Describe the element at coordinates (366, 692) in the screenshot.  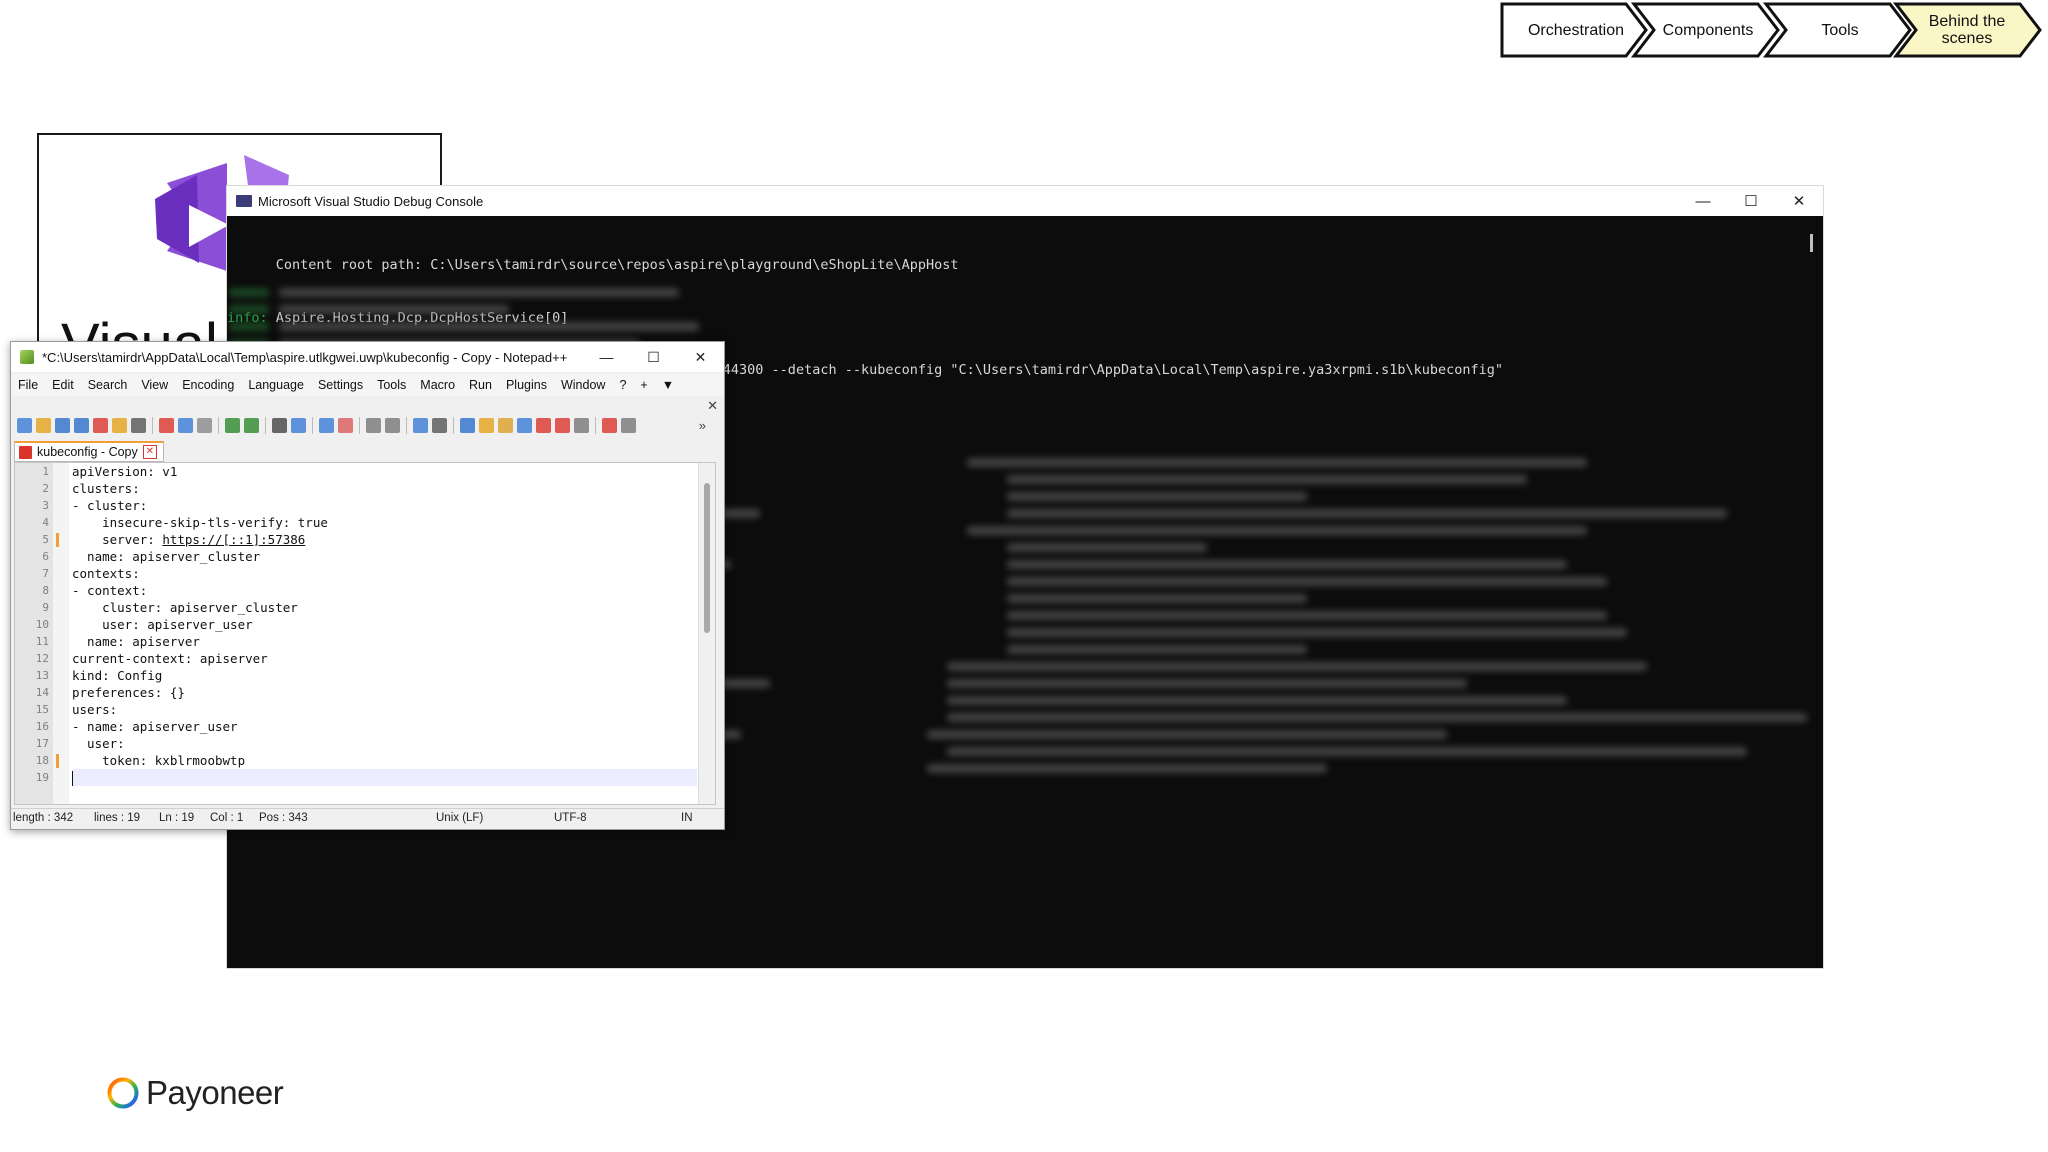
I see `code-line: 14 preferences: {}` at that location.